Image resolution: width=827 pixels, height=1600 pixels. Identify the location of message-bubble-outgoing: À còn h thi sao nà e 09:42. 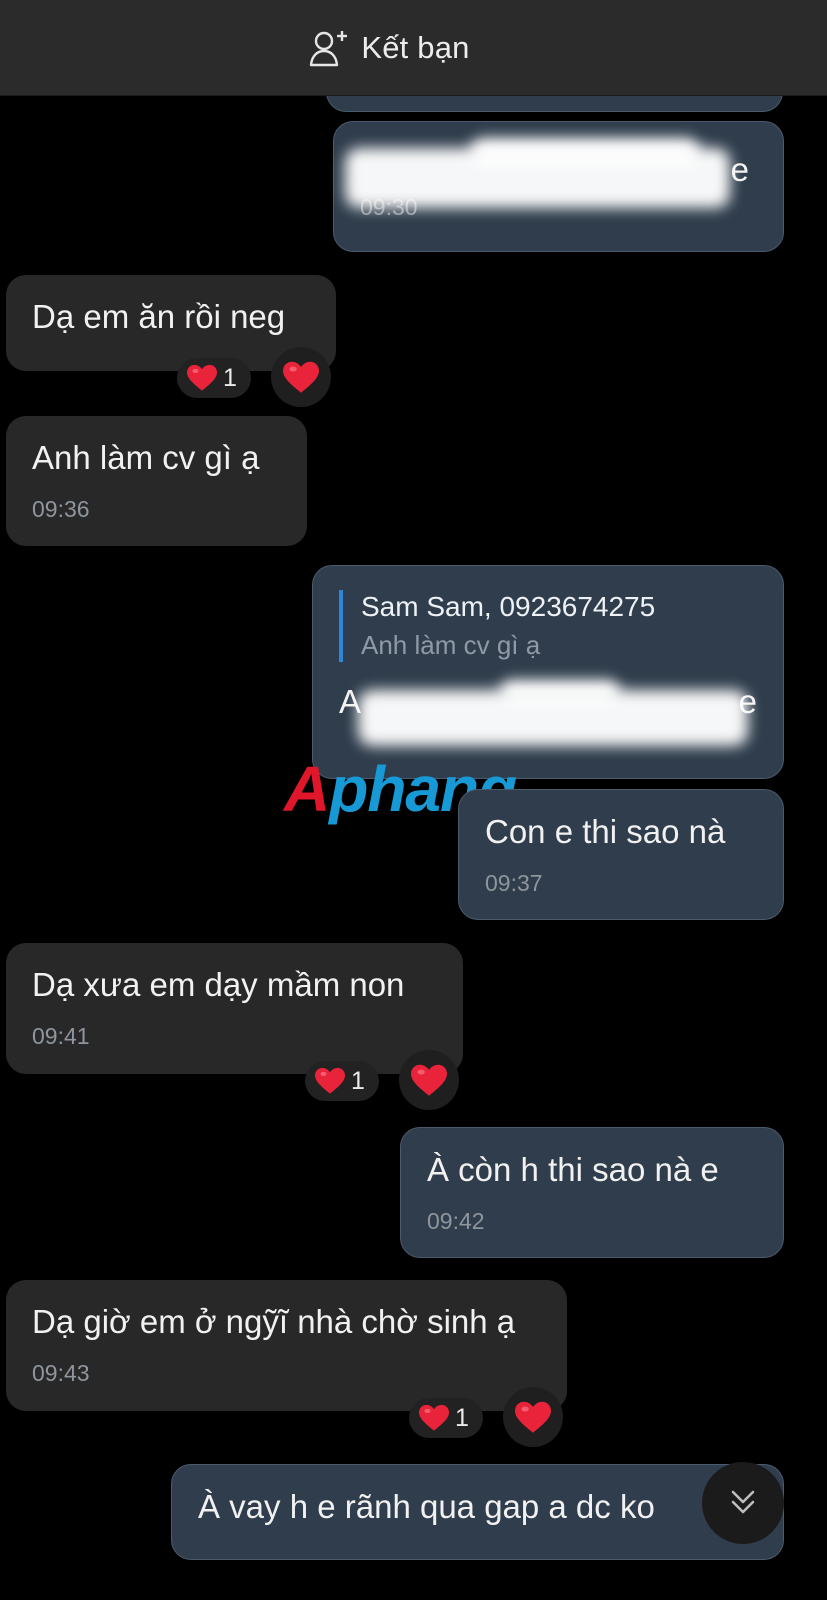
(592, 1192).